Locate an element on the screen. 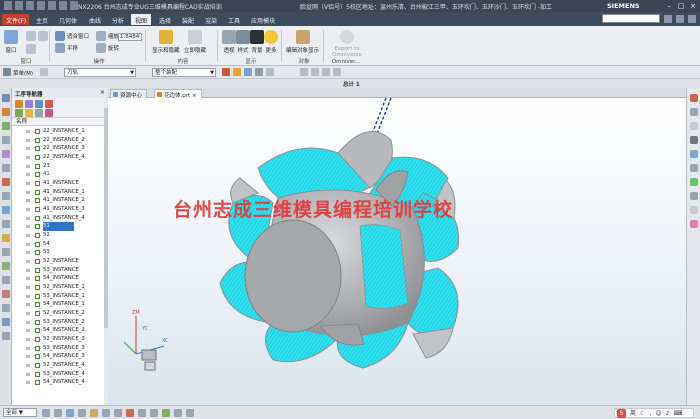 Image resolution: width=700 pixels, height=419 pixels. tree-row: 22_INSTANCE_2 is located at coordinates (58, 140).